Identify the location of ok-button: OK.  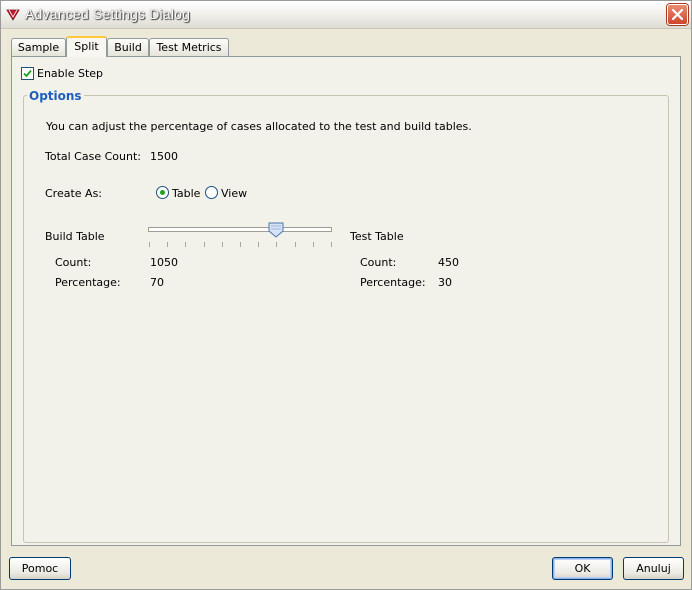
(582, 568).